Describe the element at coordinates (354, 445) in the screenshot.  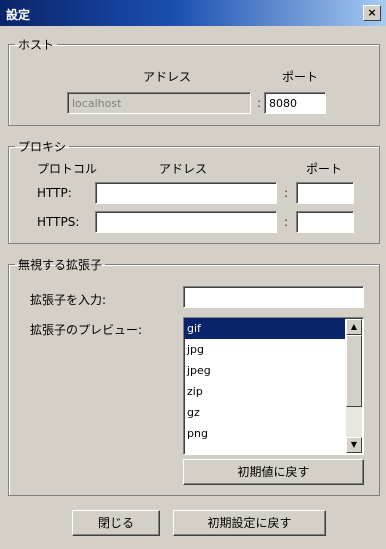
I see `scroll-down-button: ▼` at that location.